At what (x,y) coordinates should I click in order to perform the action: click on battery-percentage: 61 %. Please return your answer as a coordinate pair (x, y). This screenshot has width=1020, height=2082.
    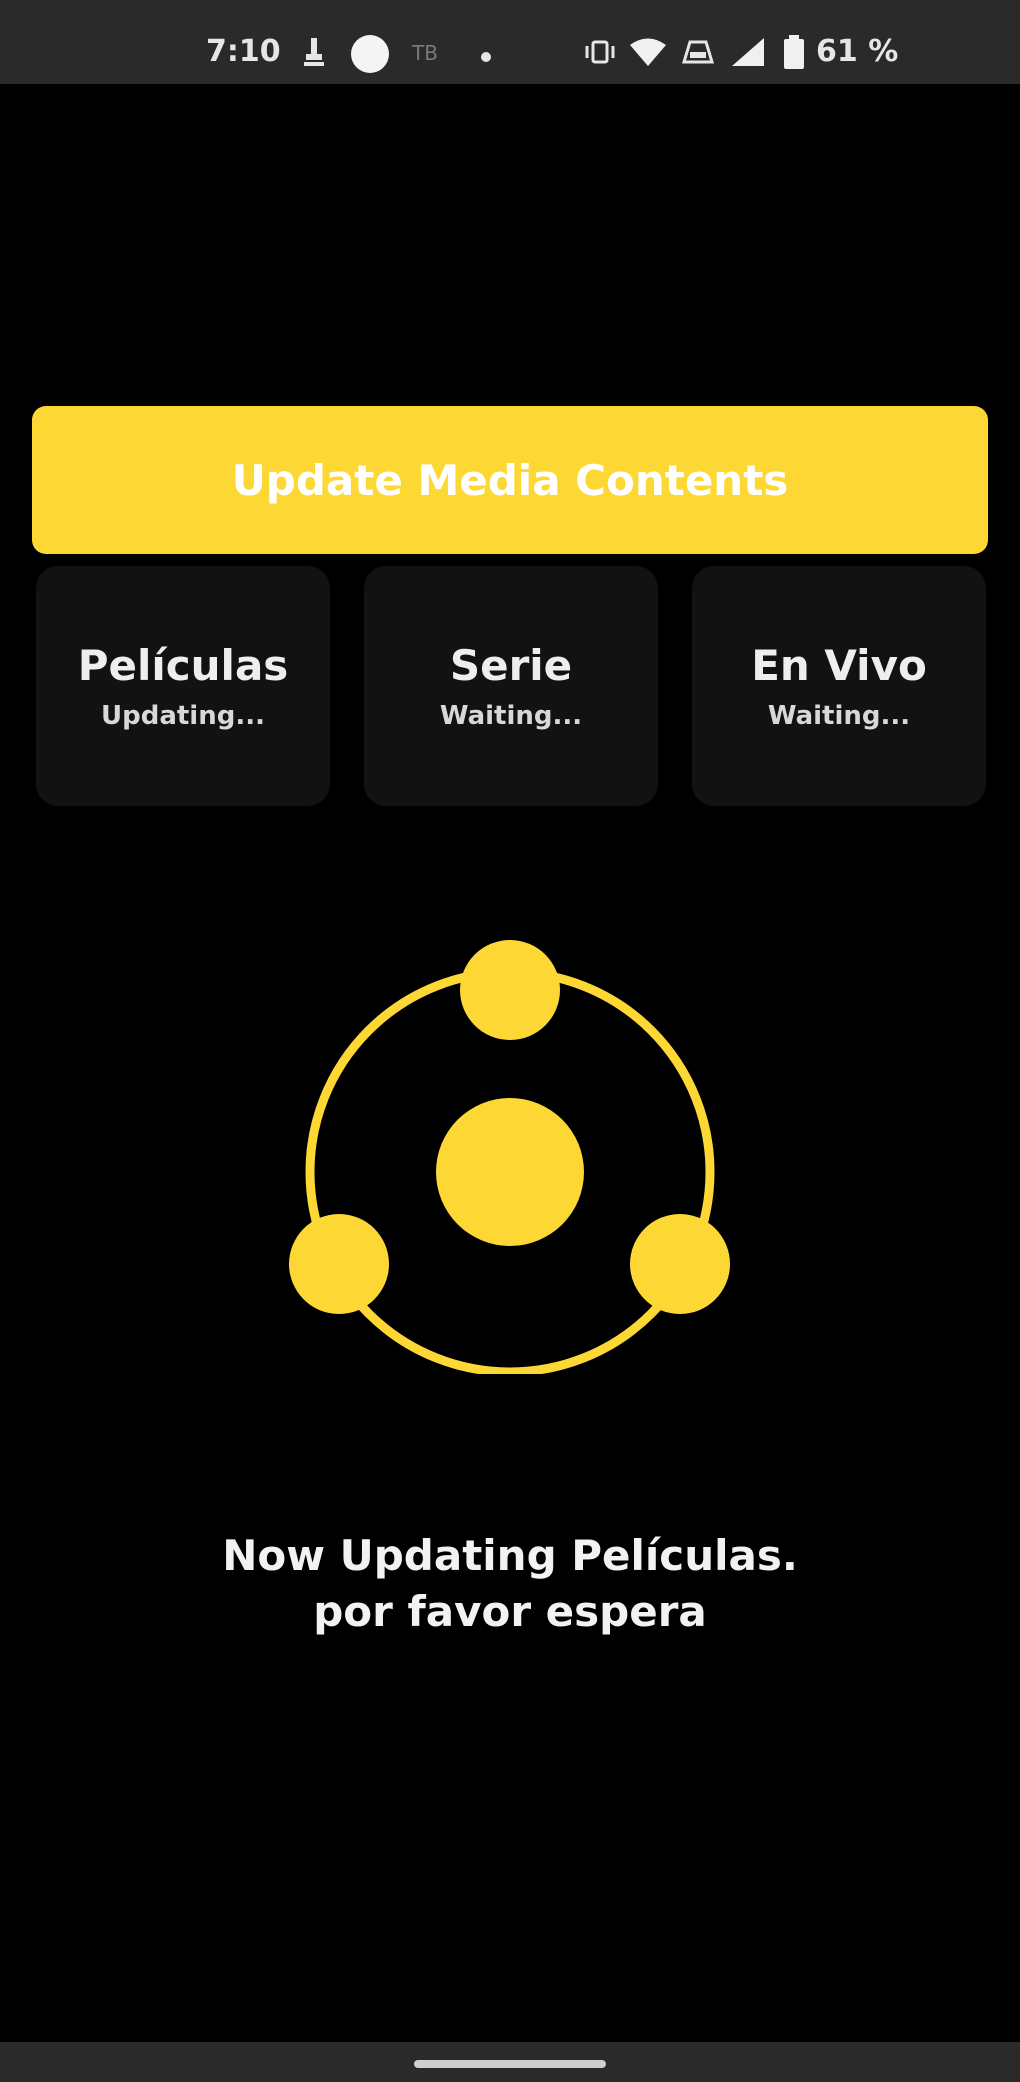
    Looking at the image, I should click on (857, 51).